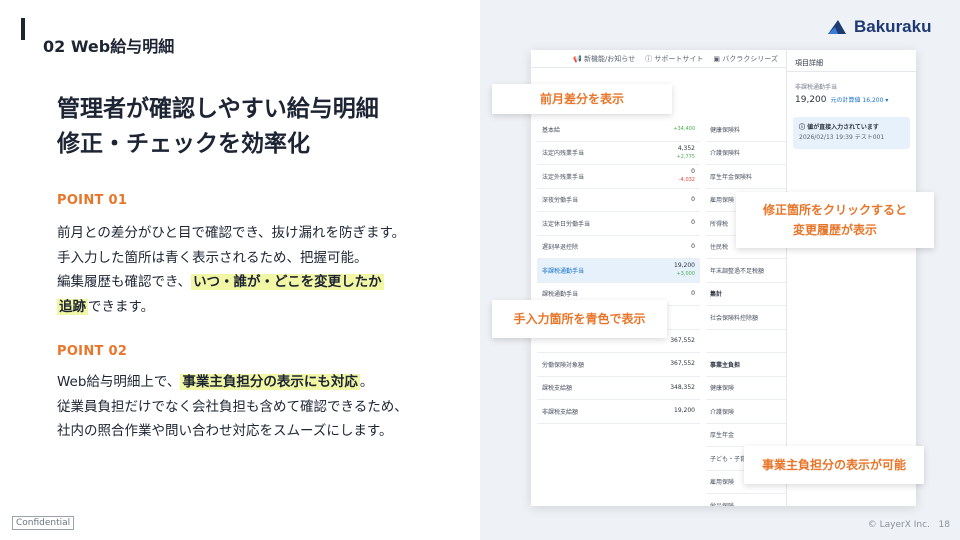 This screenshot has width=960, height=540. What do you see at coordinates (834, 465) in the screenshot?
I see `callout-employer: 事業主負担分の表示が可能` at bounding box center [834, 465].